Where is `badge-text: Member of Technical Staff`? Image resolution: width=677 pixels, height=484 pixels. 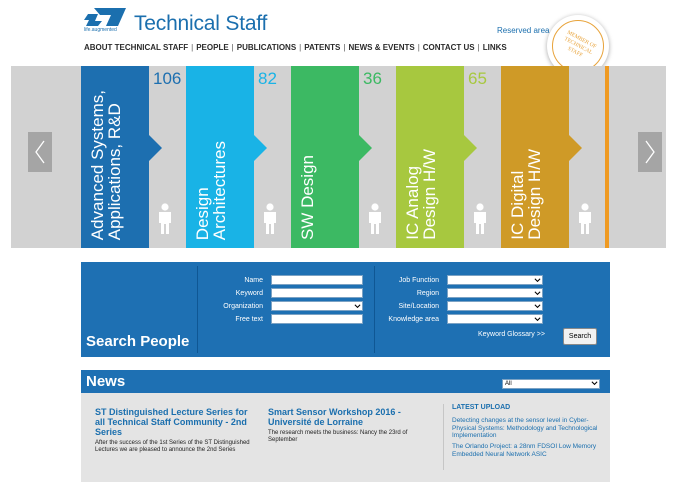
badge-text: Member of Technical Staff is located at coordinates (580, 44).